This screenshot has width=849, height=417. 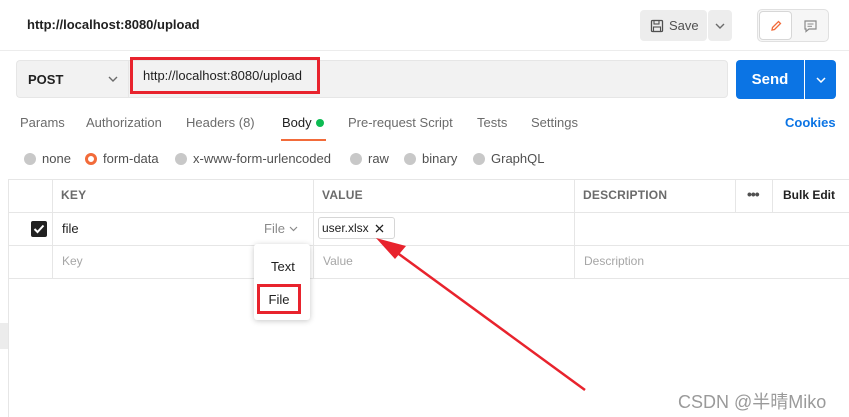 What do you see at coordinates (481, 315) in the screenshot?
I see `annotation-arrow` at bounding box center [481, 315].